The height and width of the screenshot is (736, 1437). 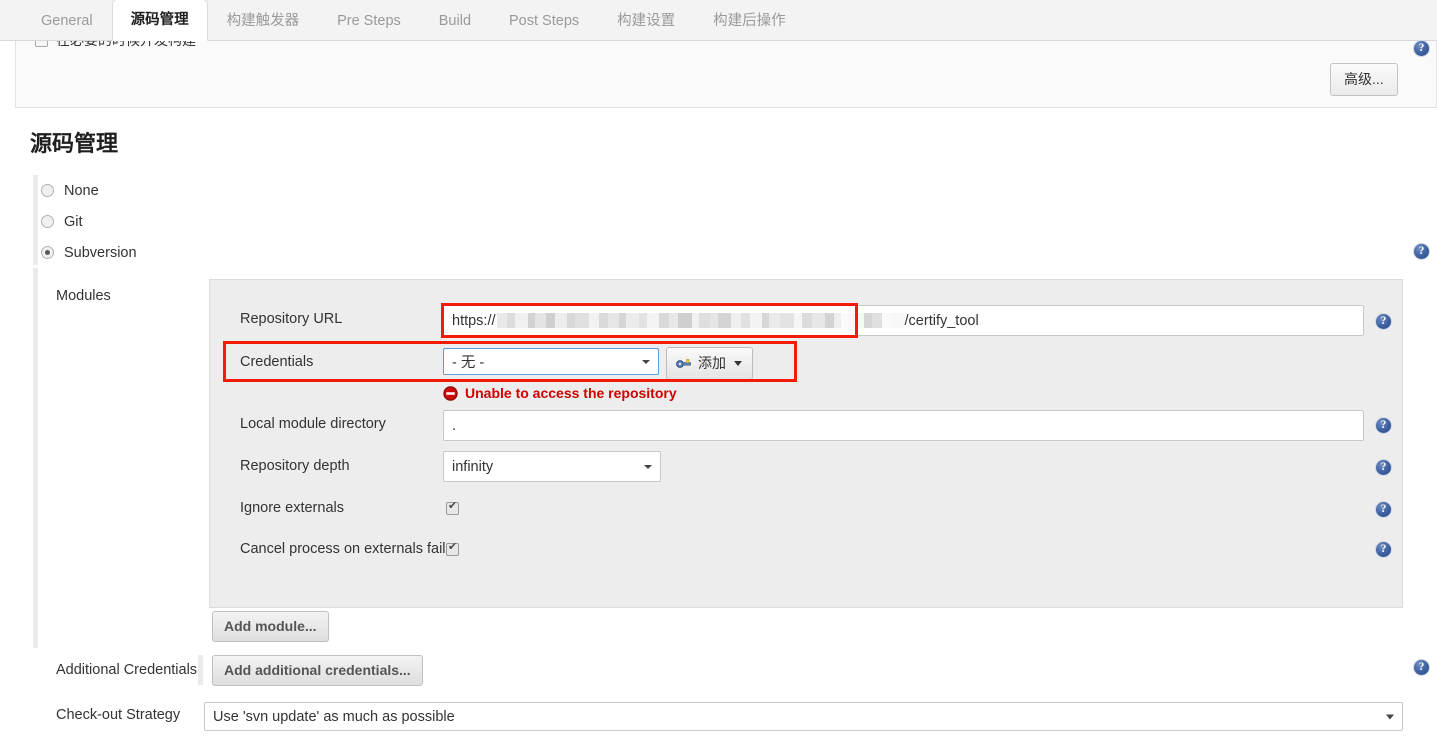 What do you see at coordinates (74, 143) in the screenshot?
I see `page-title: 源码管理` at bounding box center [74, 143].